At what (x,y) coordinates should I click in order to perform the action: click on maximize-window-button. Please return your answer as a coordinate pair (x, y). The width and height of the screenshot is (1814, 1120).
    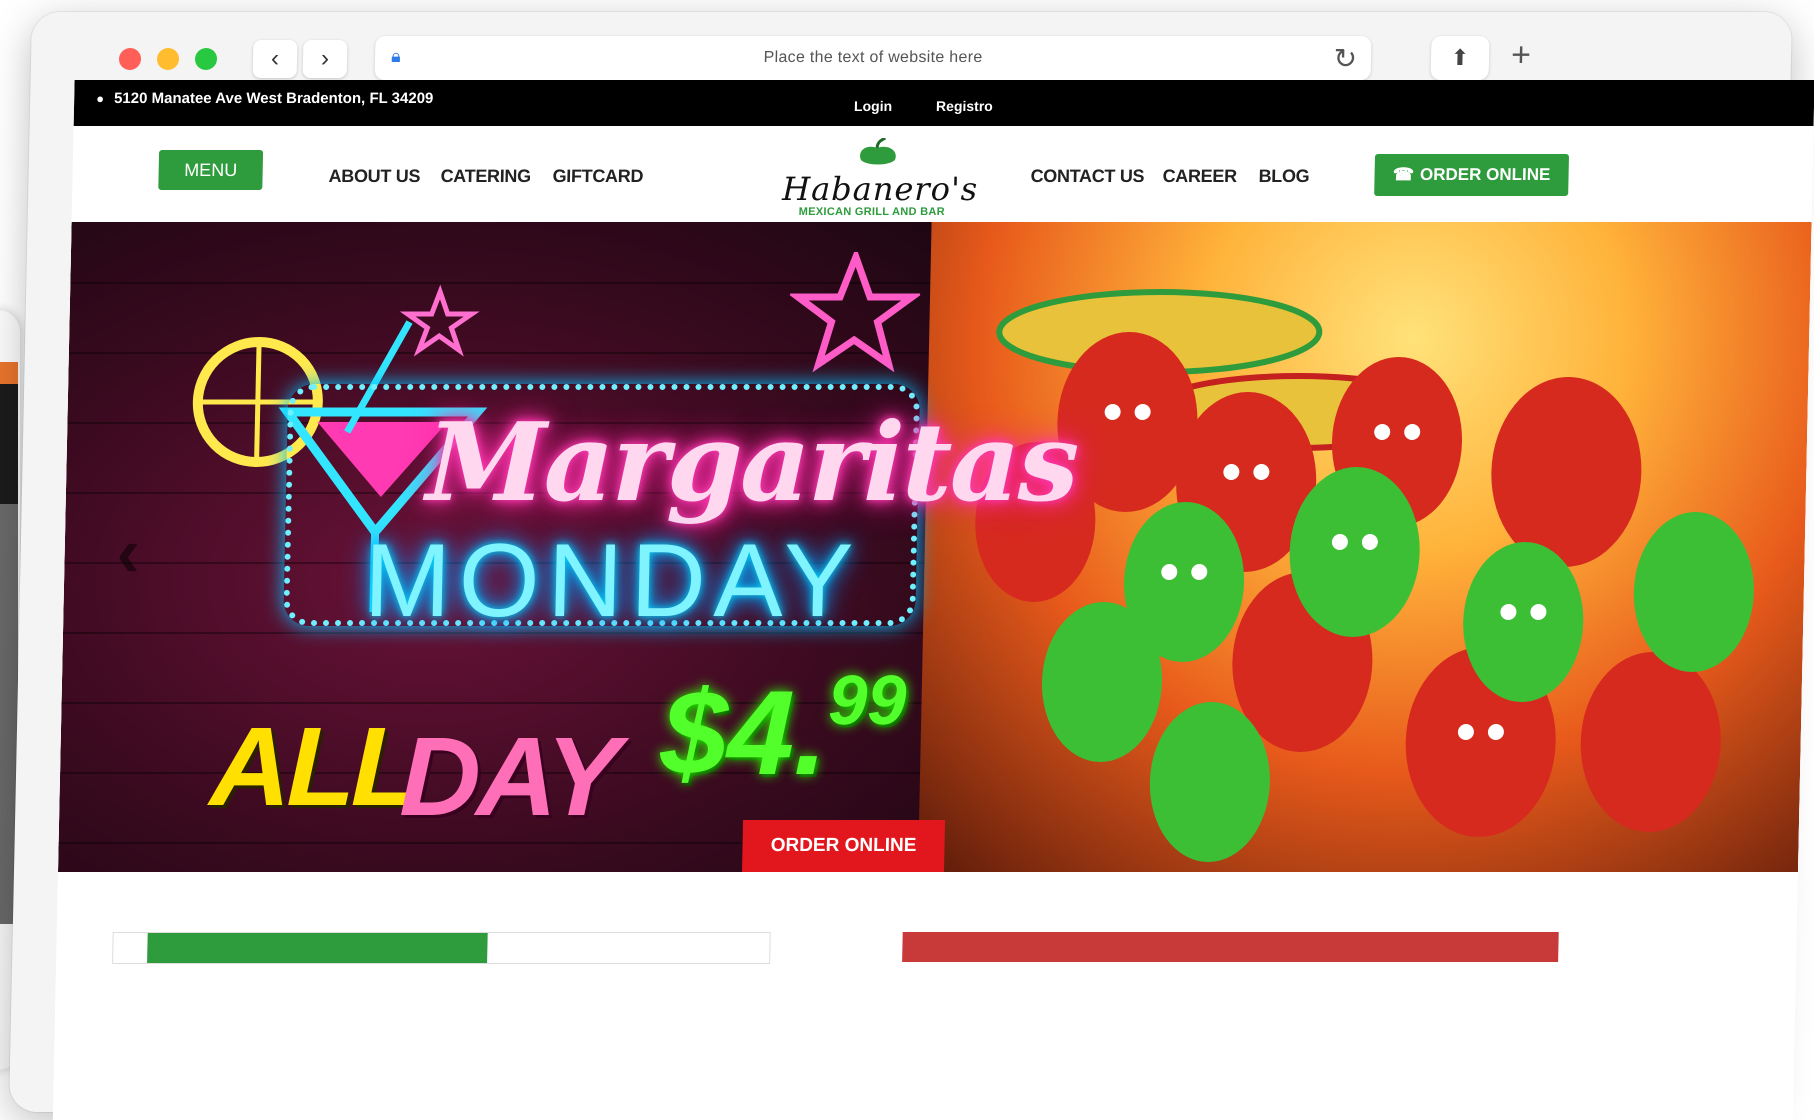
    Looking at the image, I should click on (206, 59).